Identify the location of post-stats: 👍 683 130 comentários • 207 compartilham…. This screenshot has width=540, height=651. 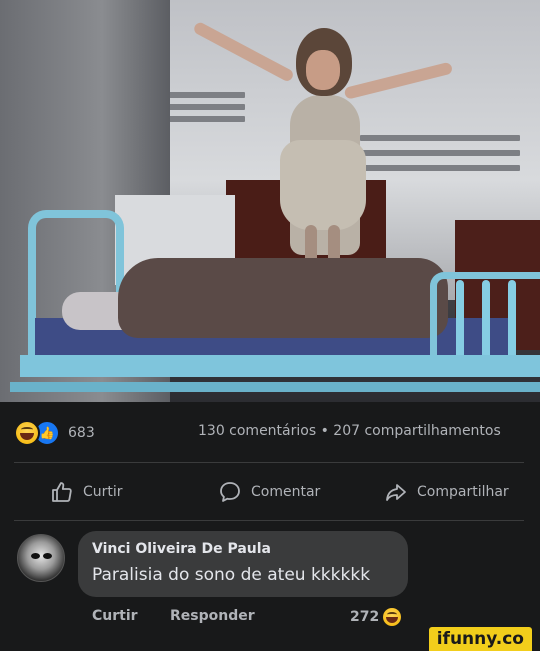
(270, 432).